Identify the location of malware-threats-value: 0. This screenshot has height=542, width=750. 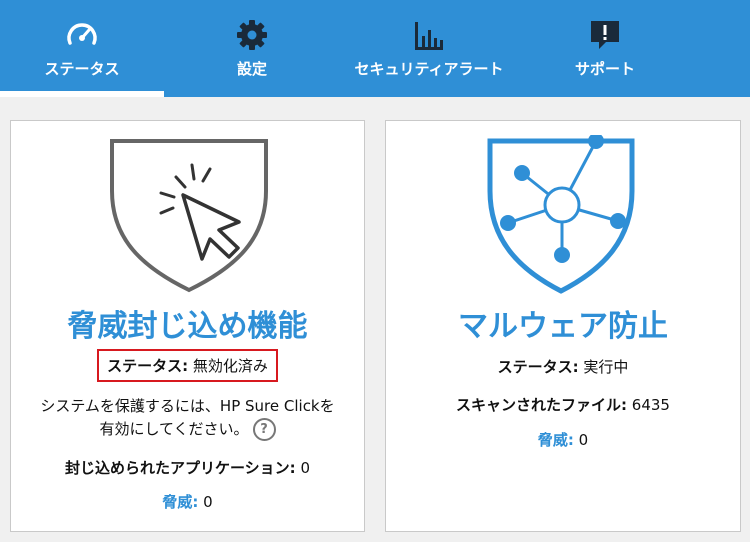
(583, 440).